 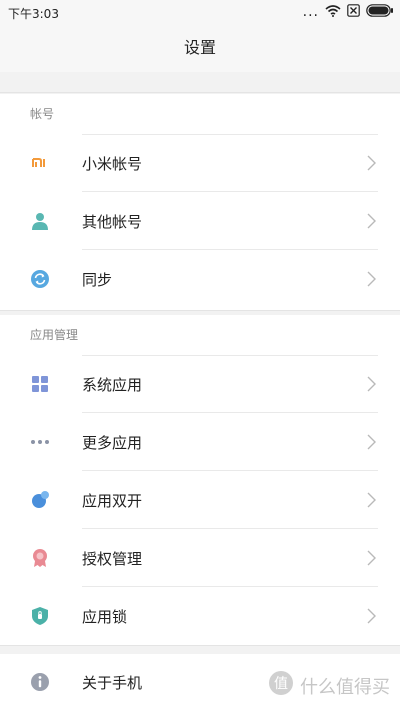 I want to click on status-time: 下午3:03, so click(x=33, y=14).